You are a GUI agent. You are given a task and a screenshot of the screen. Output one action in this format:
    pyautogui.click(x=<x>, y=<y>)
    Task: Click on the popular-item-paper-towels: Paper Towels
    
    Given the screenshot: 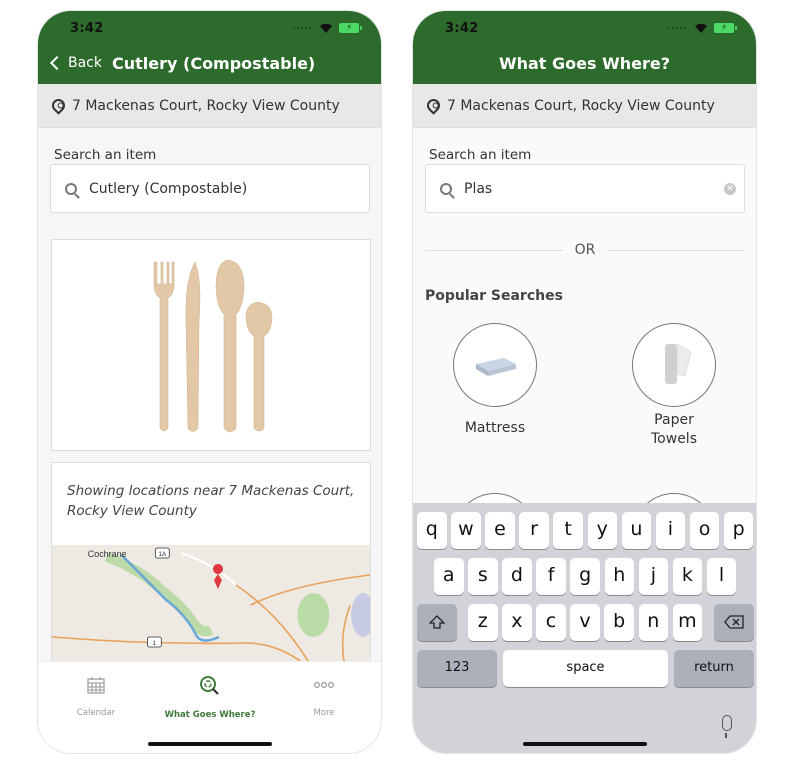 What is the action you would take?
    pyautogui.click(x=674, y=386)
    